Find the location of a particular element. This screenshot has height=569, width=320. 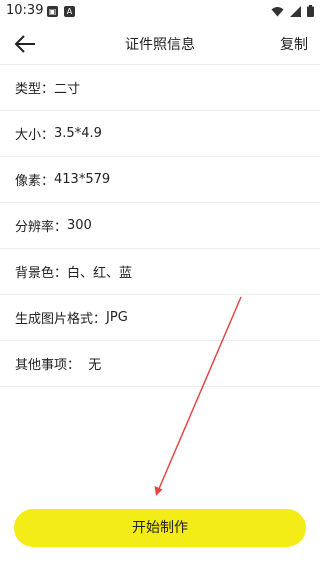

signal-icon is located at coordinates (295, 11).